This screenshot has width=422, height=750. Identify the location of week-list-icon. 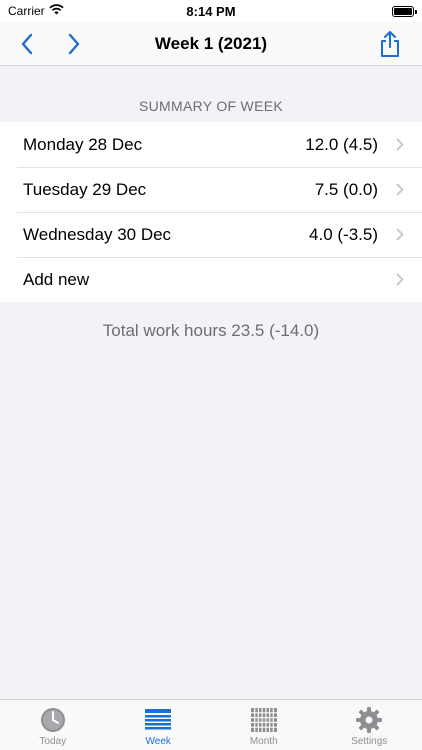
(158, 720).